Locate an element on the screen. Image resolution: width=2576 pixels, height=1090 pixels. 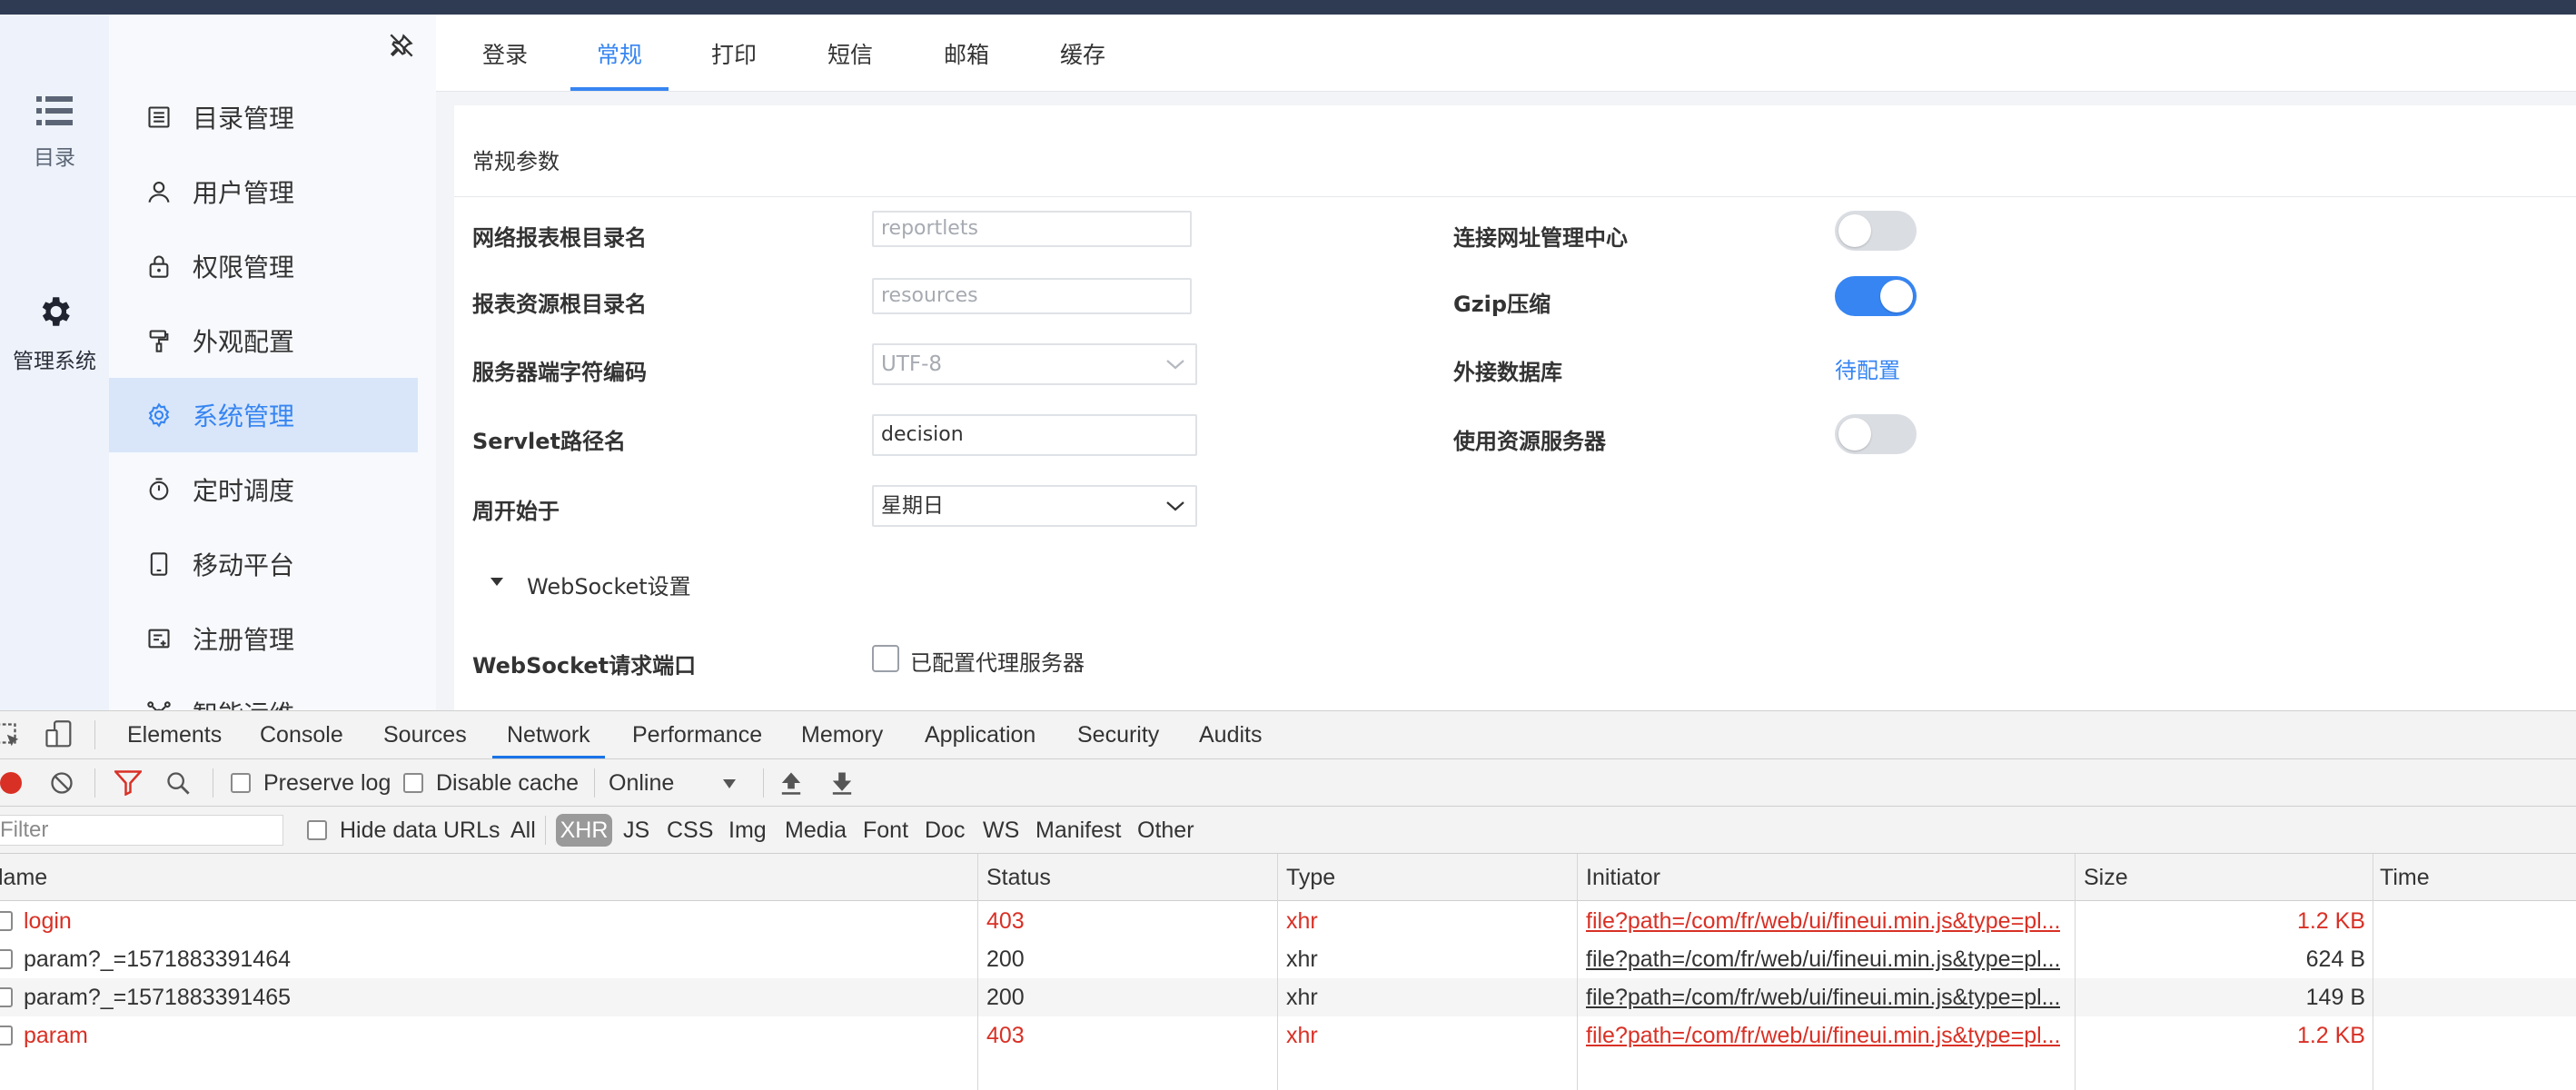
menu-item-users: 用户管理 is located at coordinates (263, 191).